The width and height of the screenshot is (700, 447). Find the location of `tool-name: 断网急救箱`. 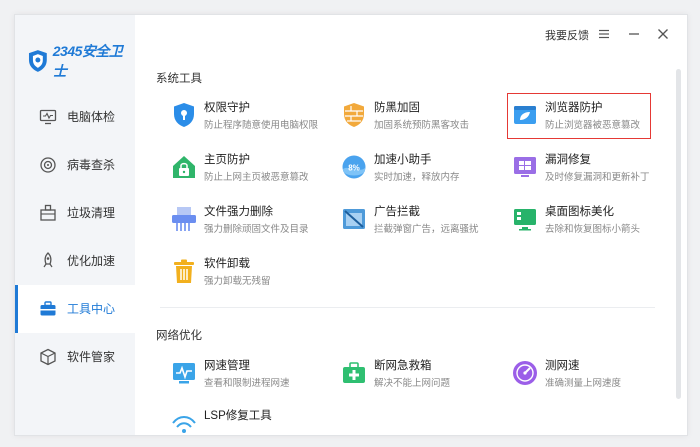

tool-name: 断网急救箱 is located at coordinates (403, 366).